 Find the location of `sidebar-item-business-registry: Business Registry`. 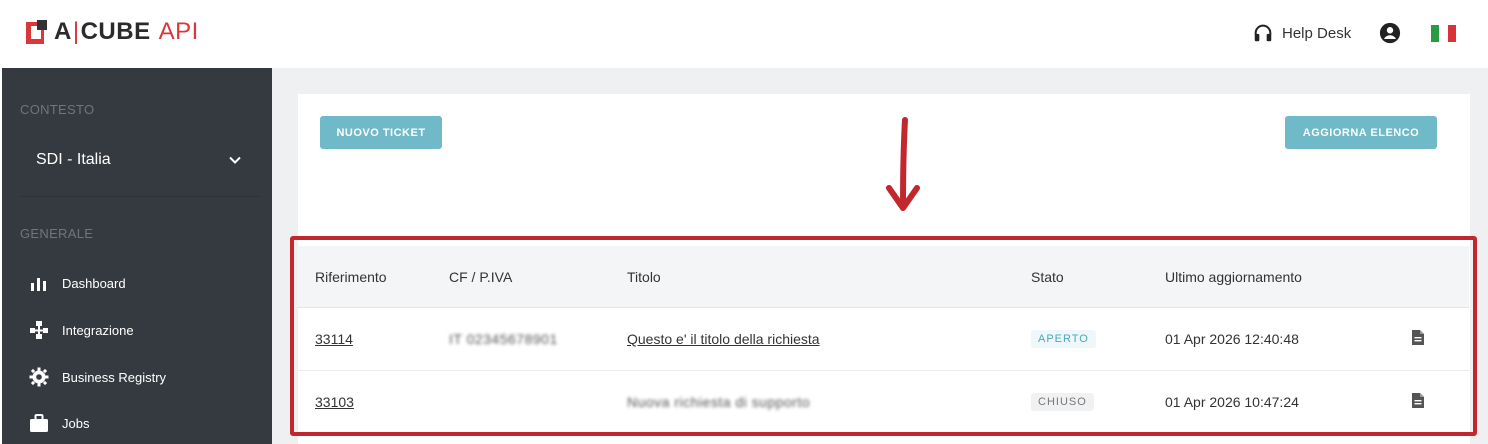

sidebar-item-business-registry: Business Registry is located at coordinates (97, 377).